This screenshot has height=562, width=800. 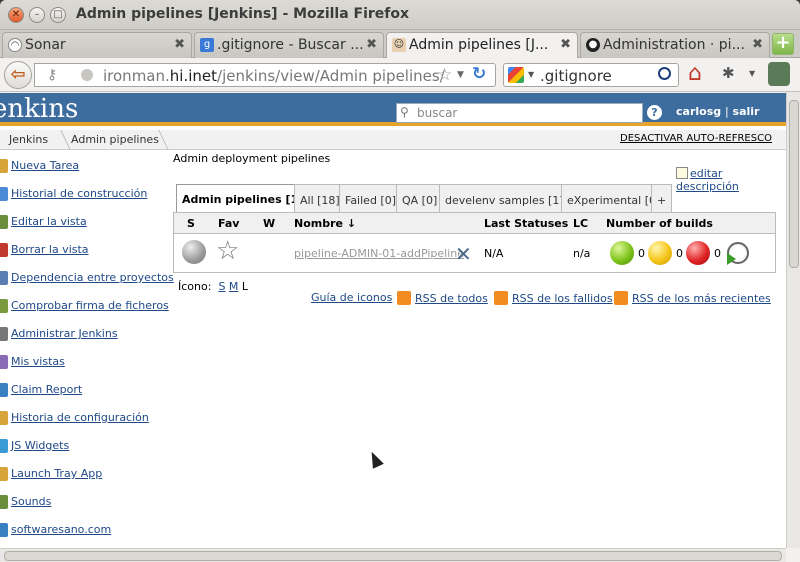 What do you see at coordinates (698, 111) in the screenshot?
I see `user-link: carlosg` at bounding box center [698, 111].